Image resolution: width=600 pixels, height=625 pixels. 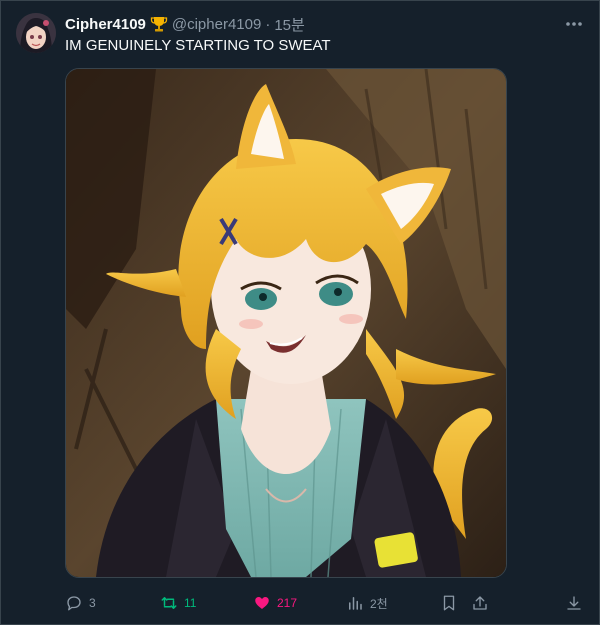 I want to click on avatar, so click(x=36, y=33).